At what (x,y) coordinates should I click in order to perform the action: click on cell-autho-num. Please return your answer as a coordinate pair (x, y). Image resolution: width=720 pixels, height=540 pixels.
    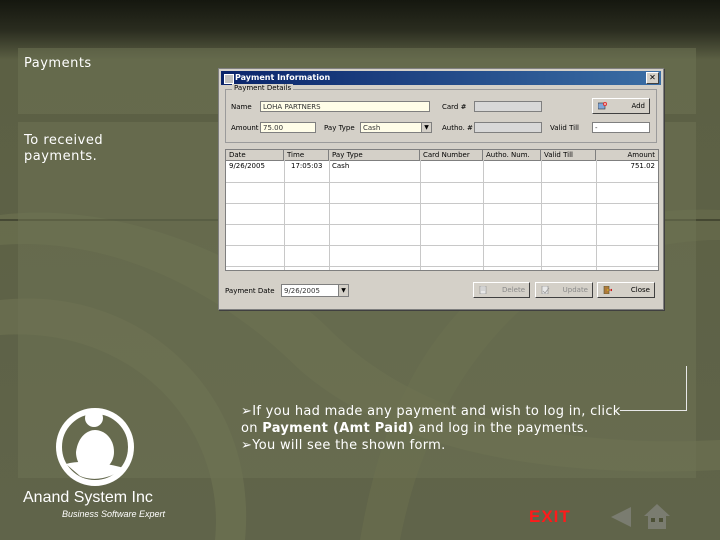
    Looking at the image, I should click on (484, 166).